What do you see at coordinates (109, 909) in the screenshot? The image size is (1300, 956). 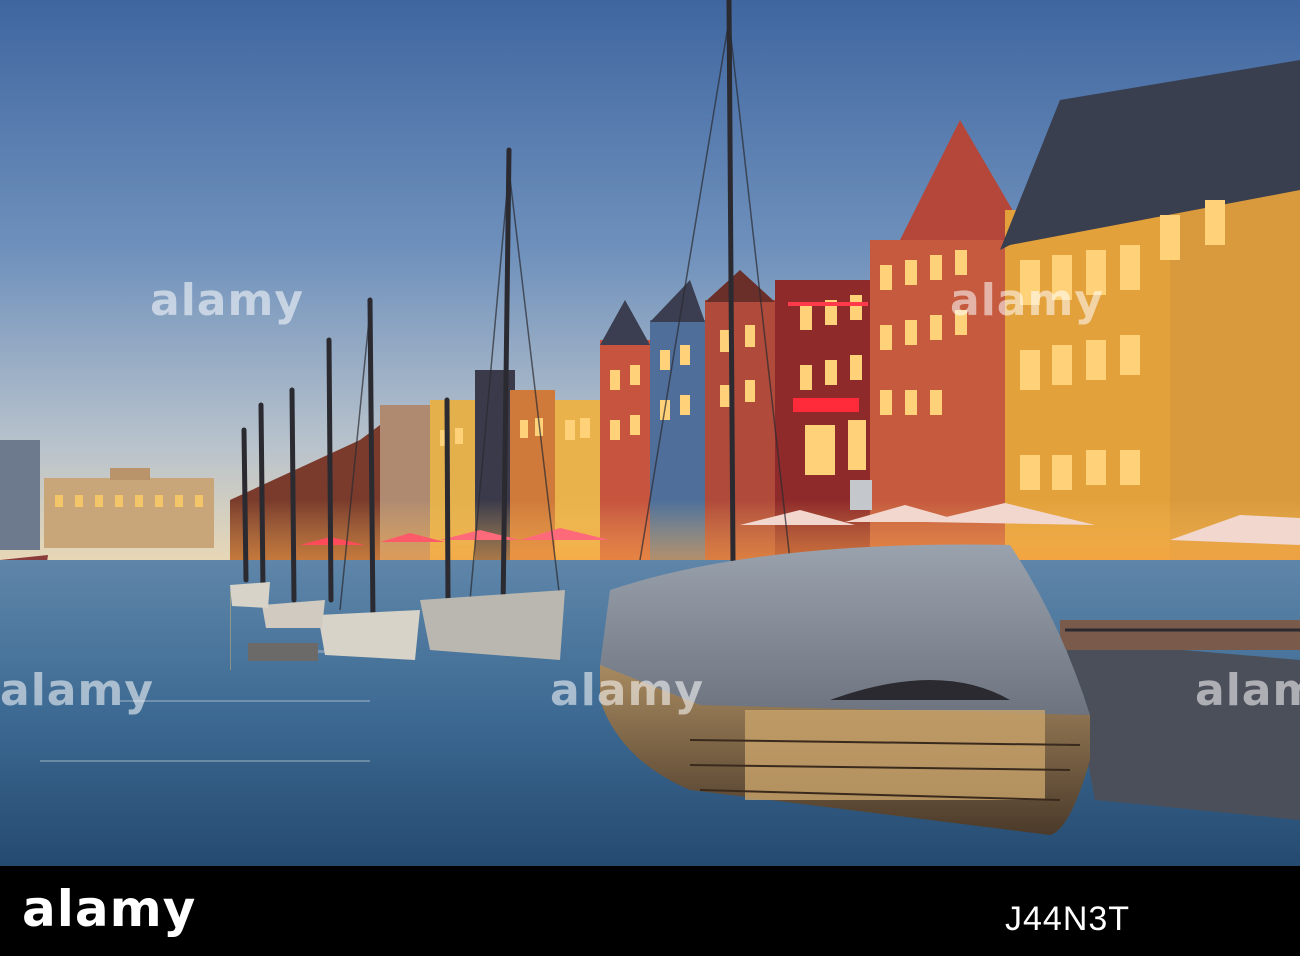 I see `alamy-logo: alamy` at bounding box center [109, 909].